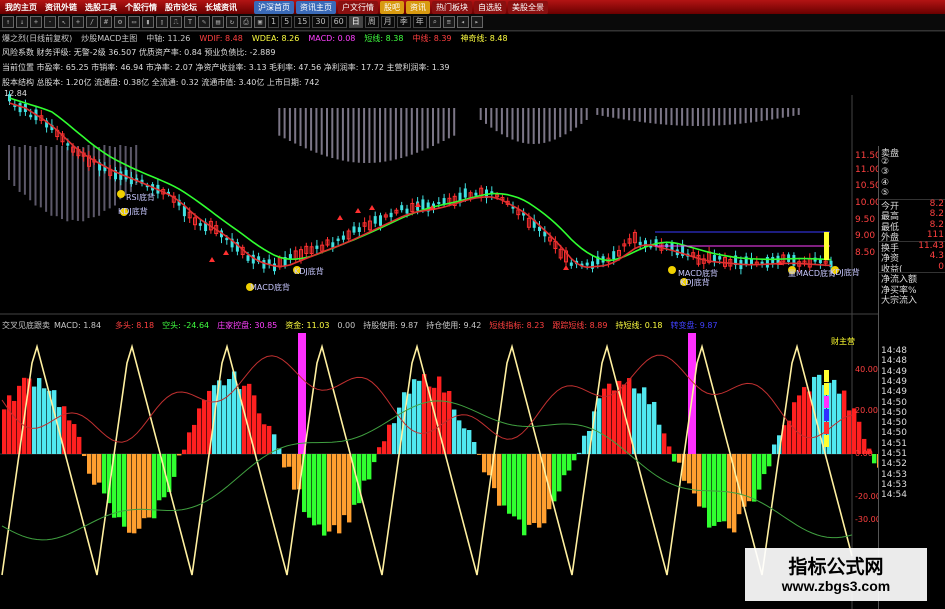 This screenshot has height=609, width=945. Describe the element at coordinates (274, 7) in the screenshot. I see `menu-tab: 沪深首页` at that location.